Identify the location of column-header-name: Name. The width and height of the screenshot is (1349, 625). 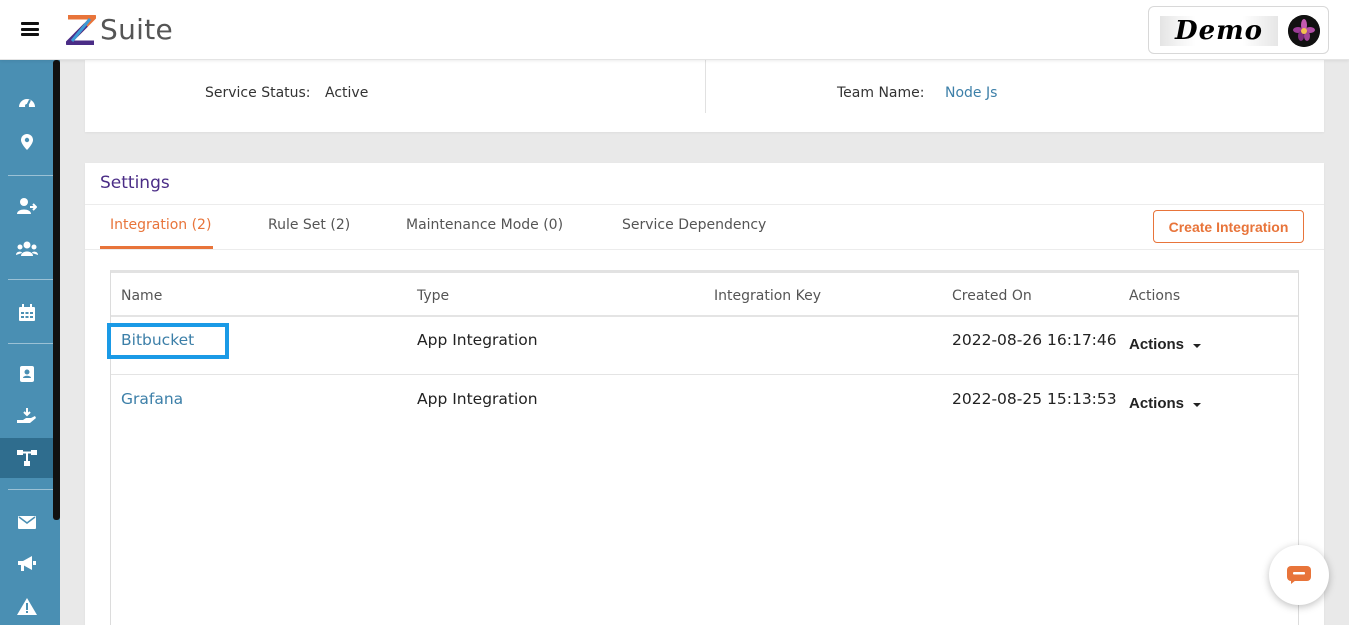
(141, 296).